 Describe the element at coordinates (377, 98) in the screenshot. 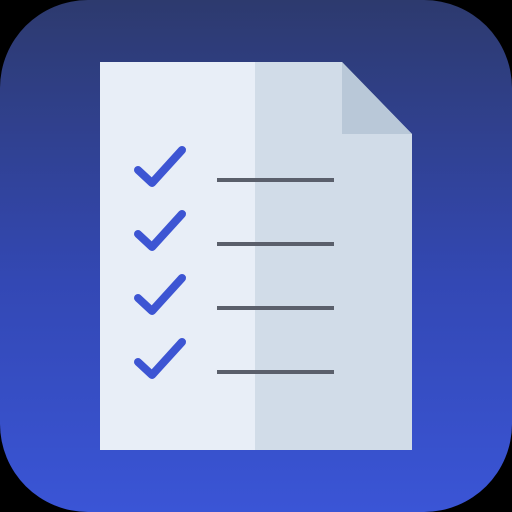

I see `page-fold-corner` at that location.